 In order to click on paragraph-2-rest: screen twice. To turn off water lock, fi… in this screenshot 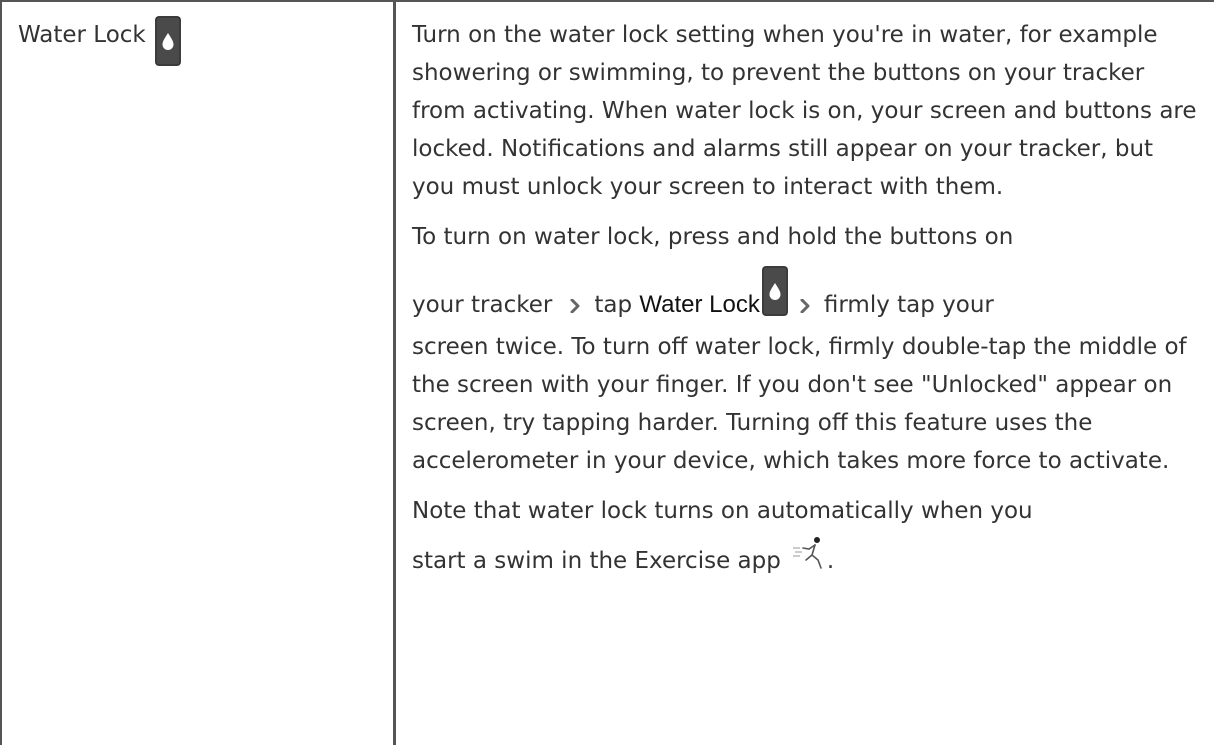, I will do `click(799, 404)`.